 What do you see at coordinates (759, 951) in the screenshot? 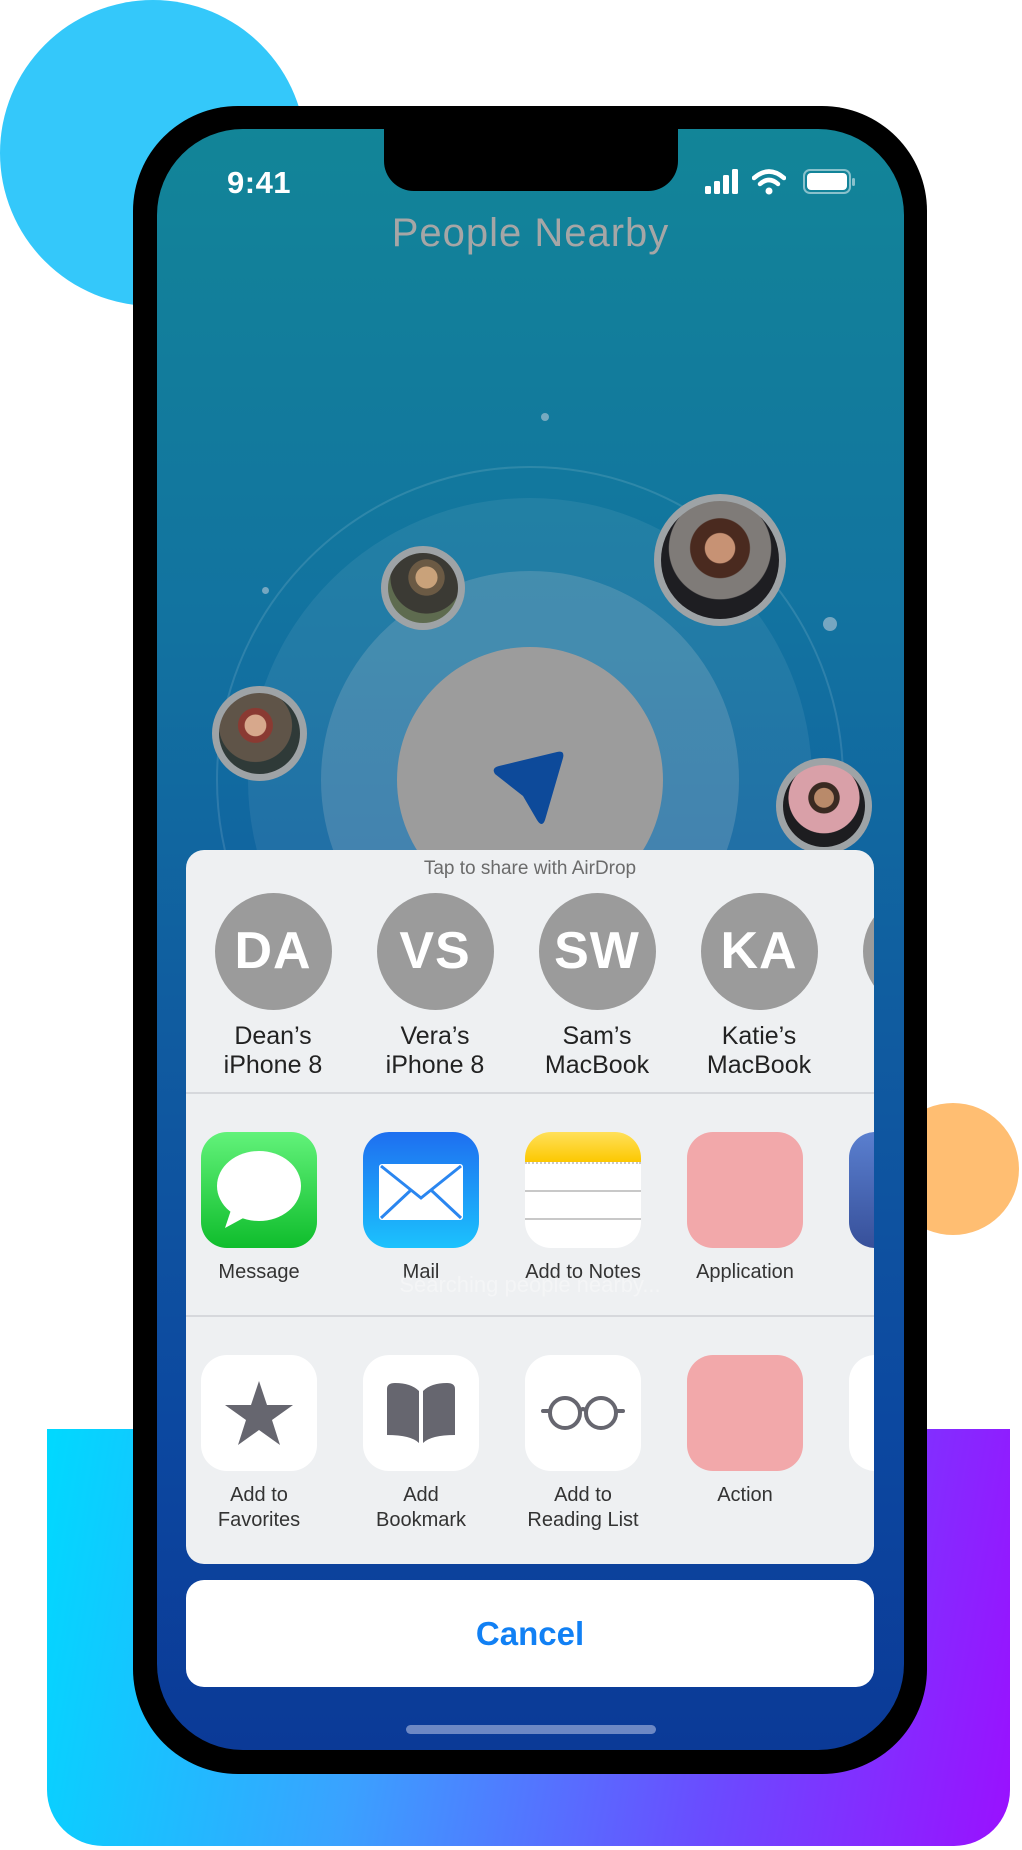
I see `device-avatar: KA` at bounding box center [759, 951].